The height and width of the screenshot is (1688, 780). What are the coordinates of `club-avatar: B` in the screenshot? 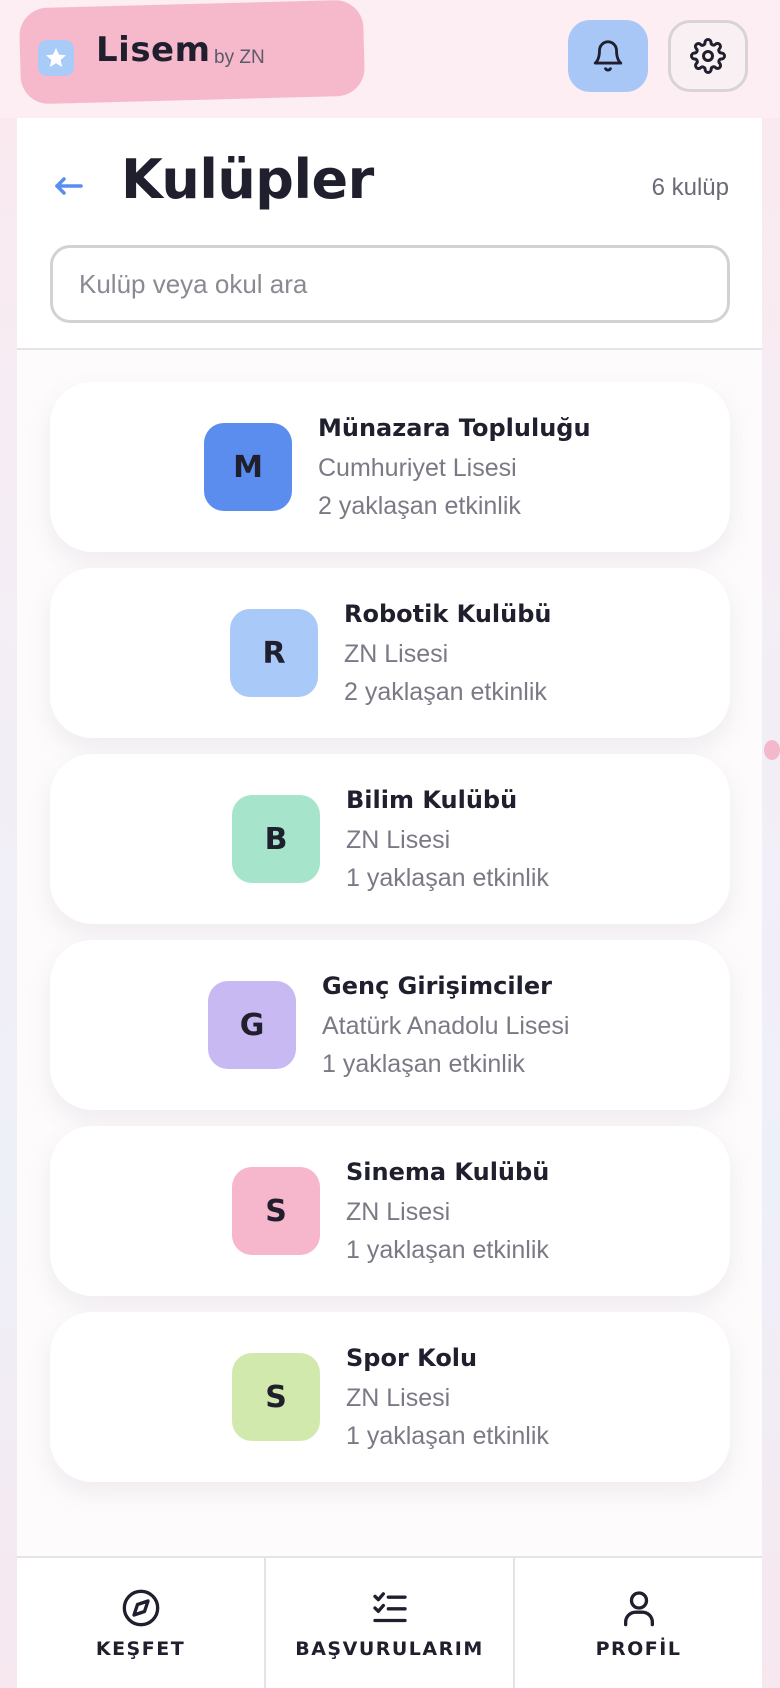 It's located at (276, 839).